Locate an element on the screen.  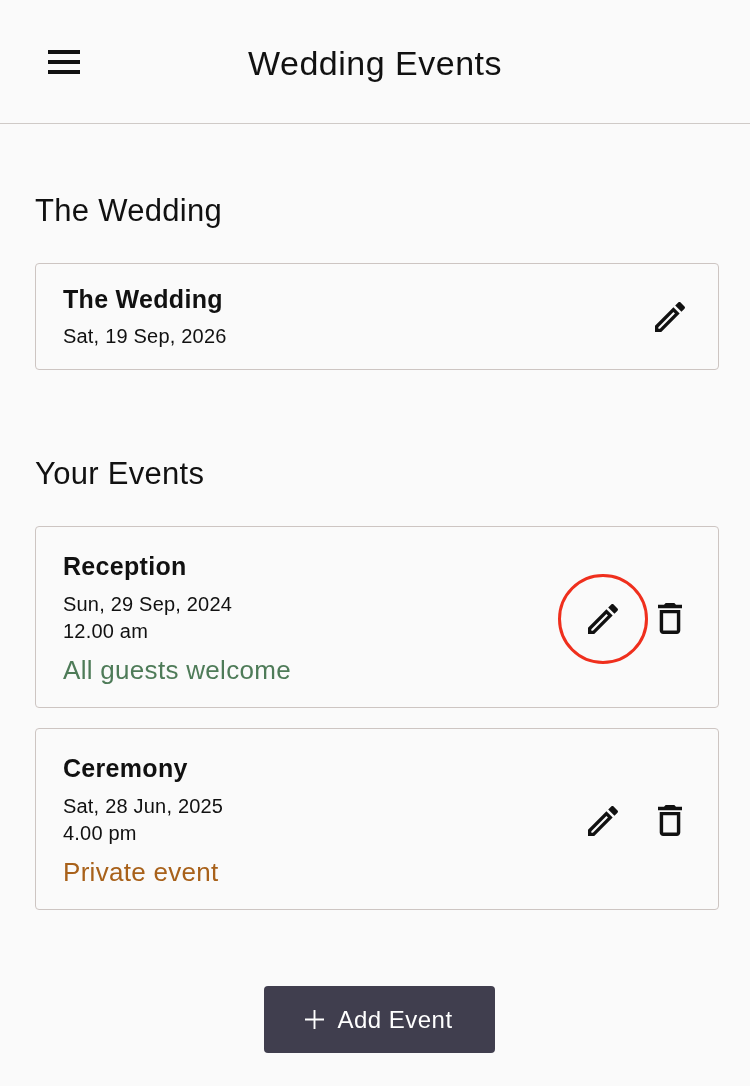
event-date: Sun, 29 Sep, 2024 is located at coordinates (148, 604).